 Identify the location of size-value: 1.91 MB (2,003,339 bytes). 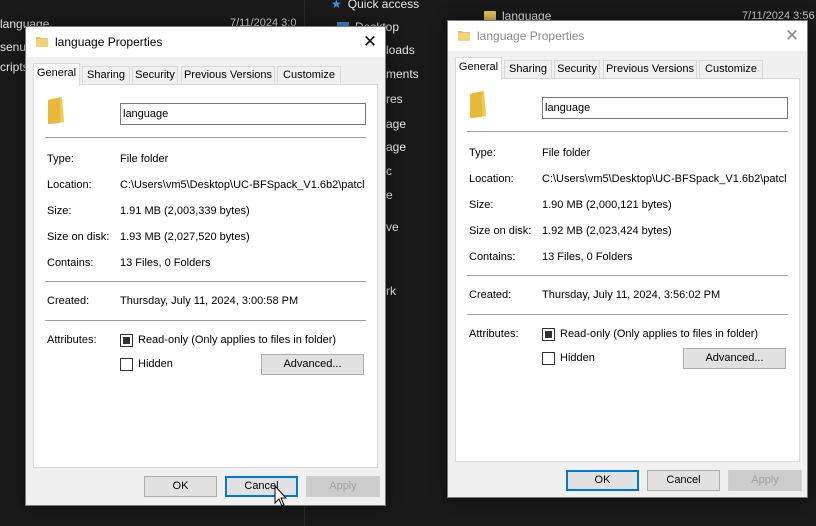
(185, 211).